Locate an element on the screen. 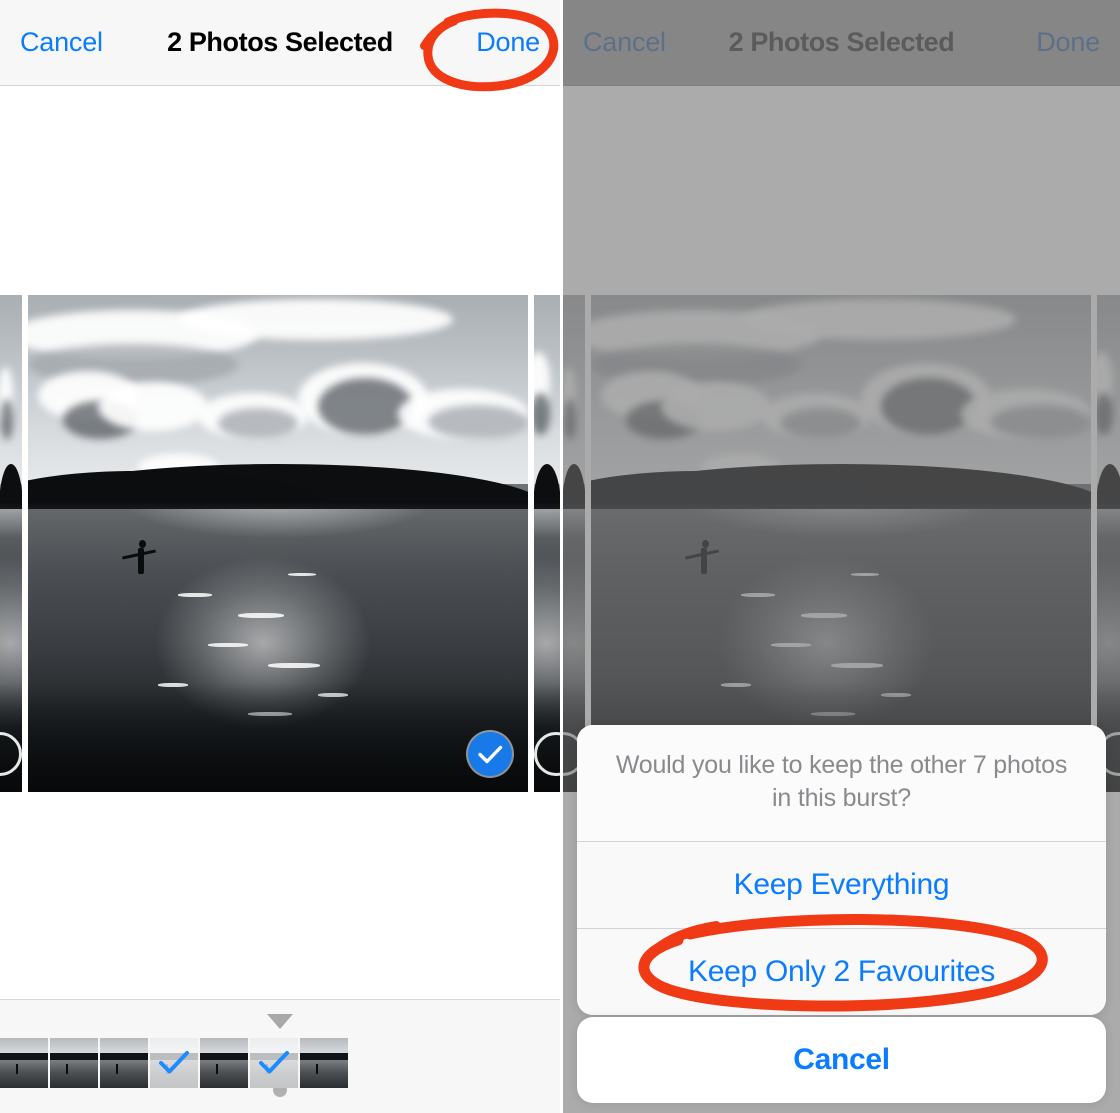 Image resolution: width=1120 pixels, height=1113 pixels. triangle-down-icon is located at coordinates (280, 1021).